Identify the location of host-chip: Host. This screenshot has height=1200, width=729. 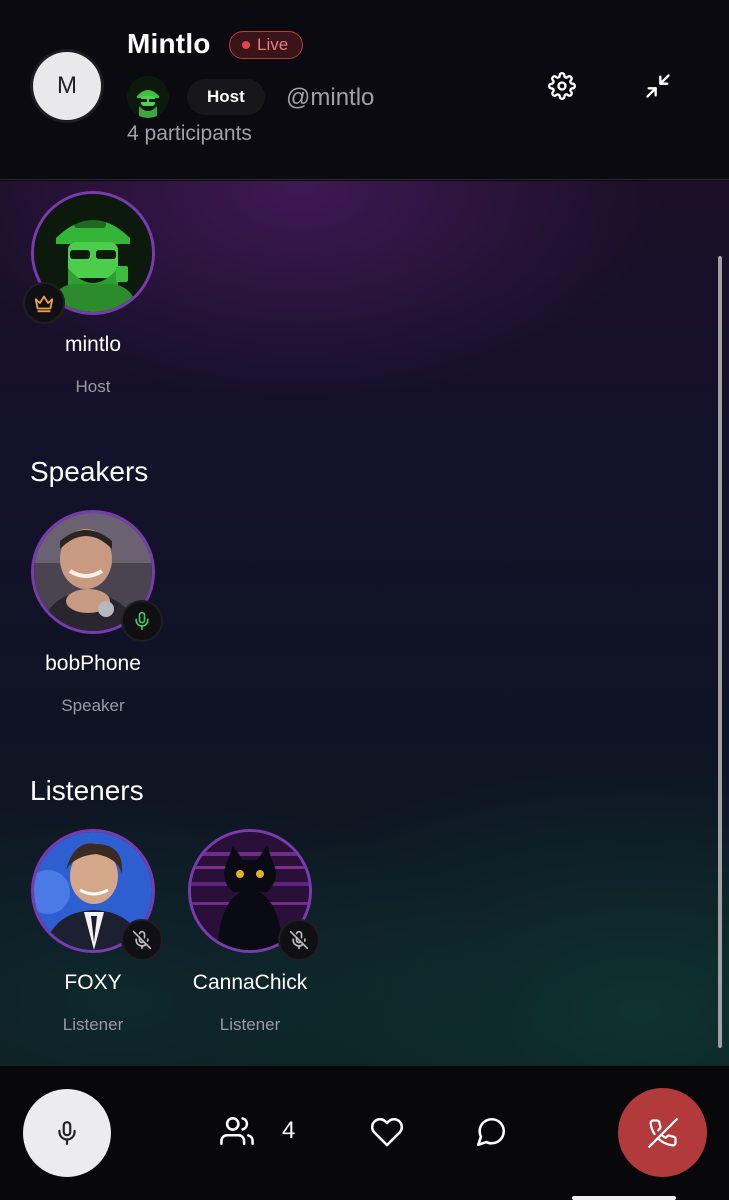
(226, 97).